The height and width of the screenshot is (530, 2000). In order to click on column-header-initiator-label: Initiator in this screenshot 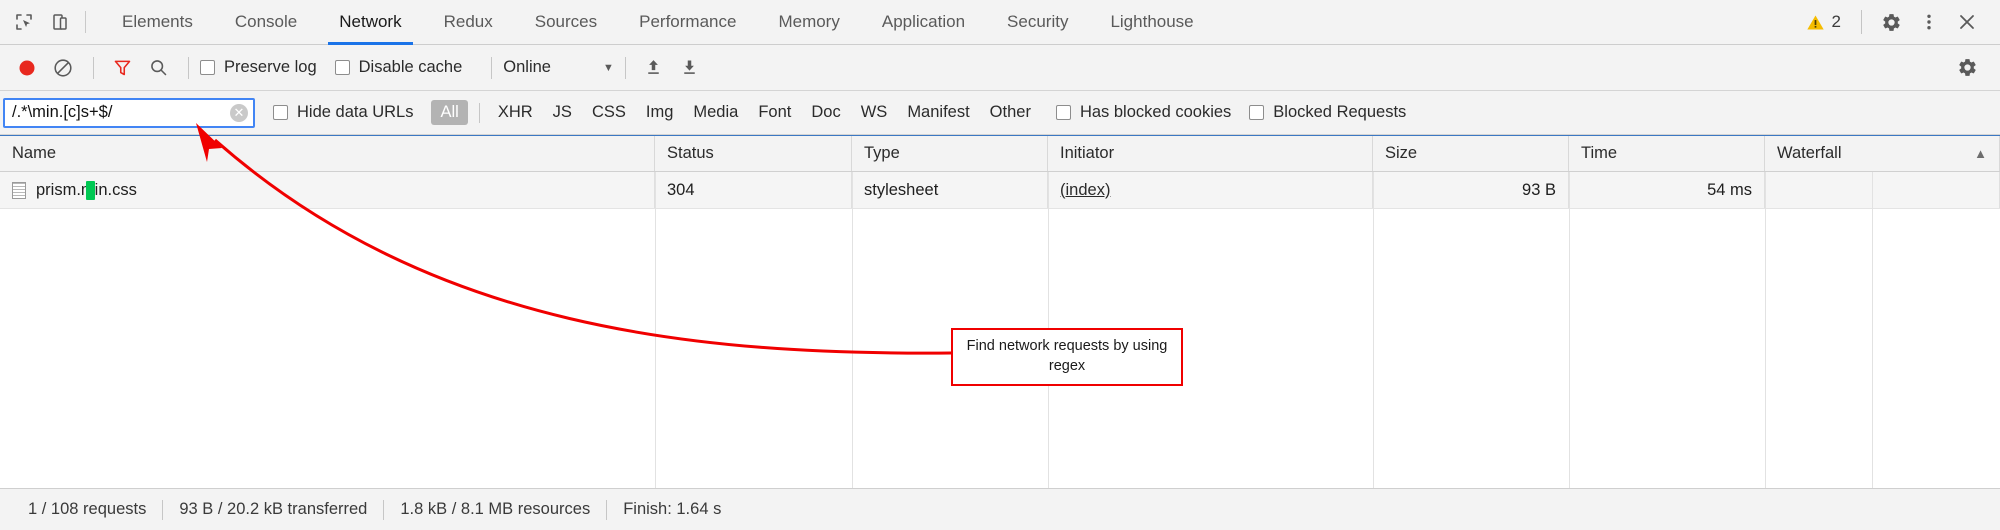, I will do `click(1087, 153)`.